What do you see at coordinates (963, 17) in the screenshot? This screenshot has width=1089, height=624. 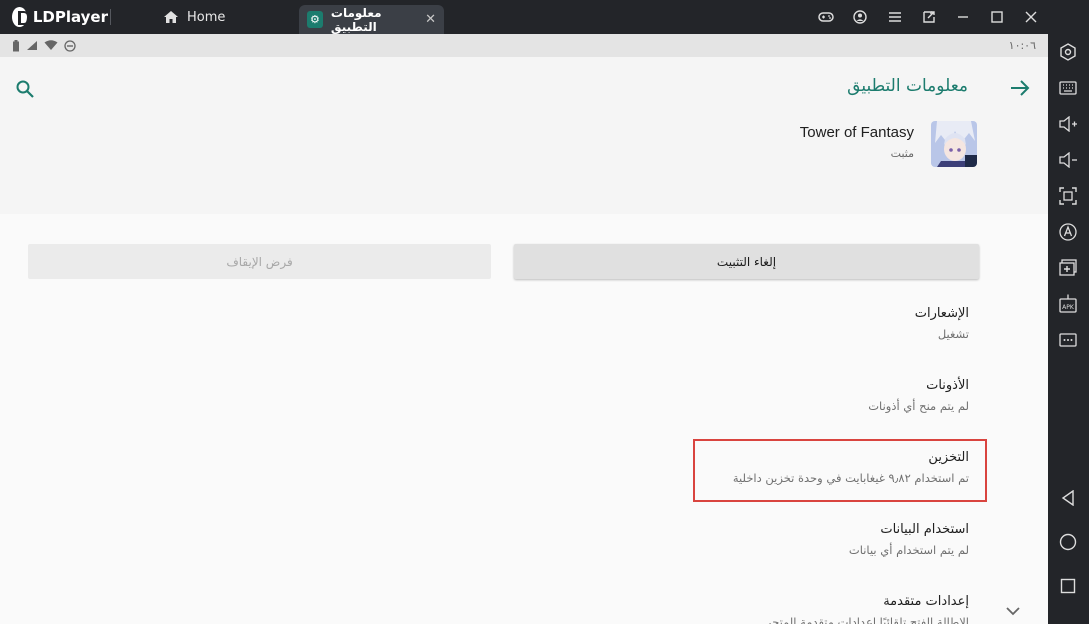 I see `minimize-icon` at bounding box center [963, 17].